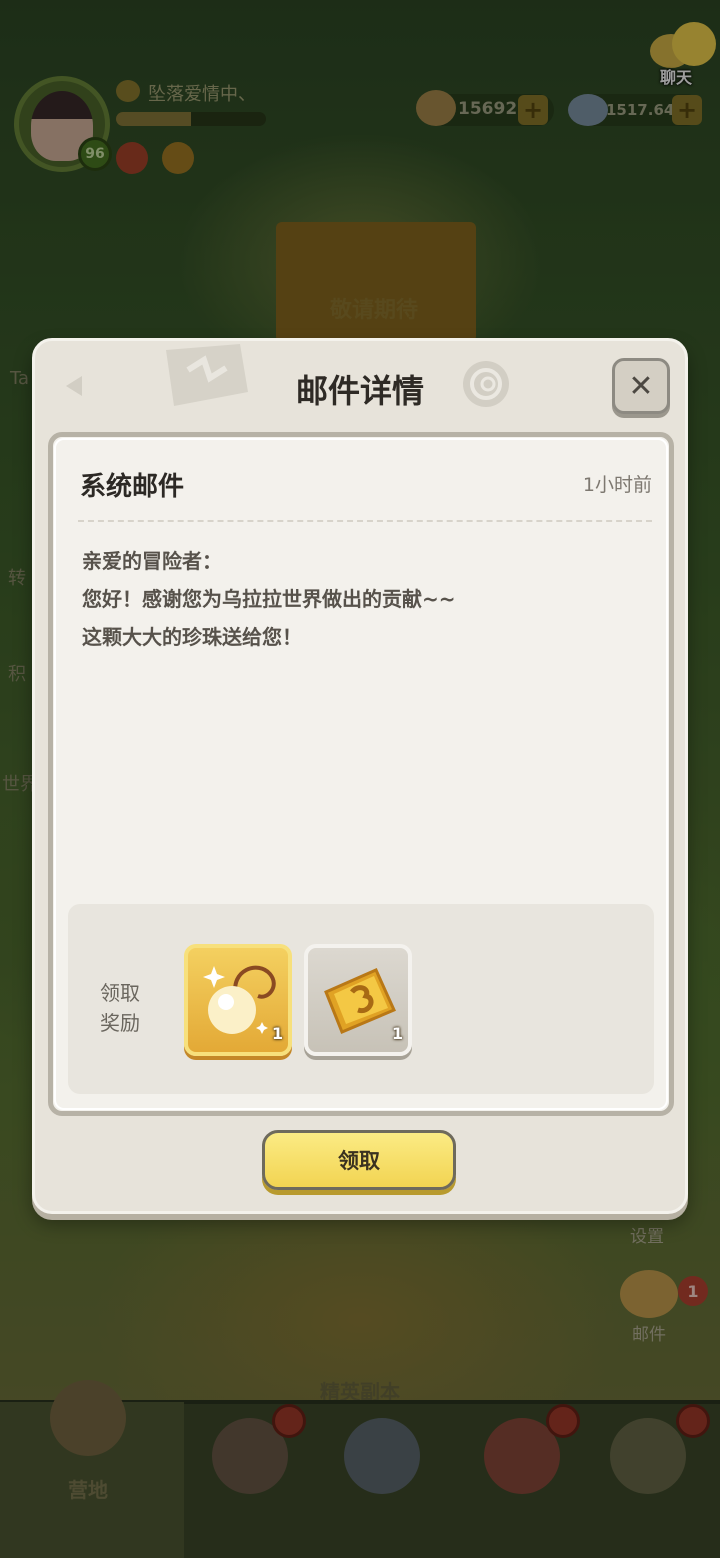  I want to click on gold-ticket-icon, so click(360, 1001).